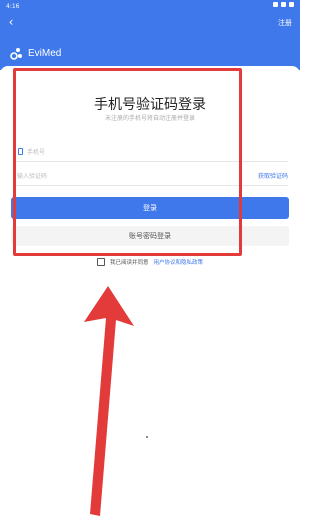 The image size is (320, 531). Describe the element at coordinates (13, 6) in the screenshot. I see `status-time: 4:16` at that location.